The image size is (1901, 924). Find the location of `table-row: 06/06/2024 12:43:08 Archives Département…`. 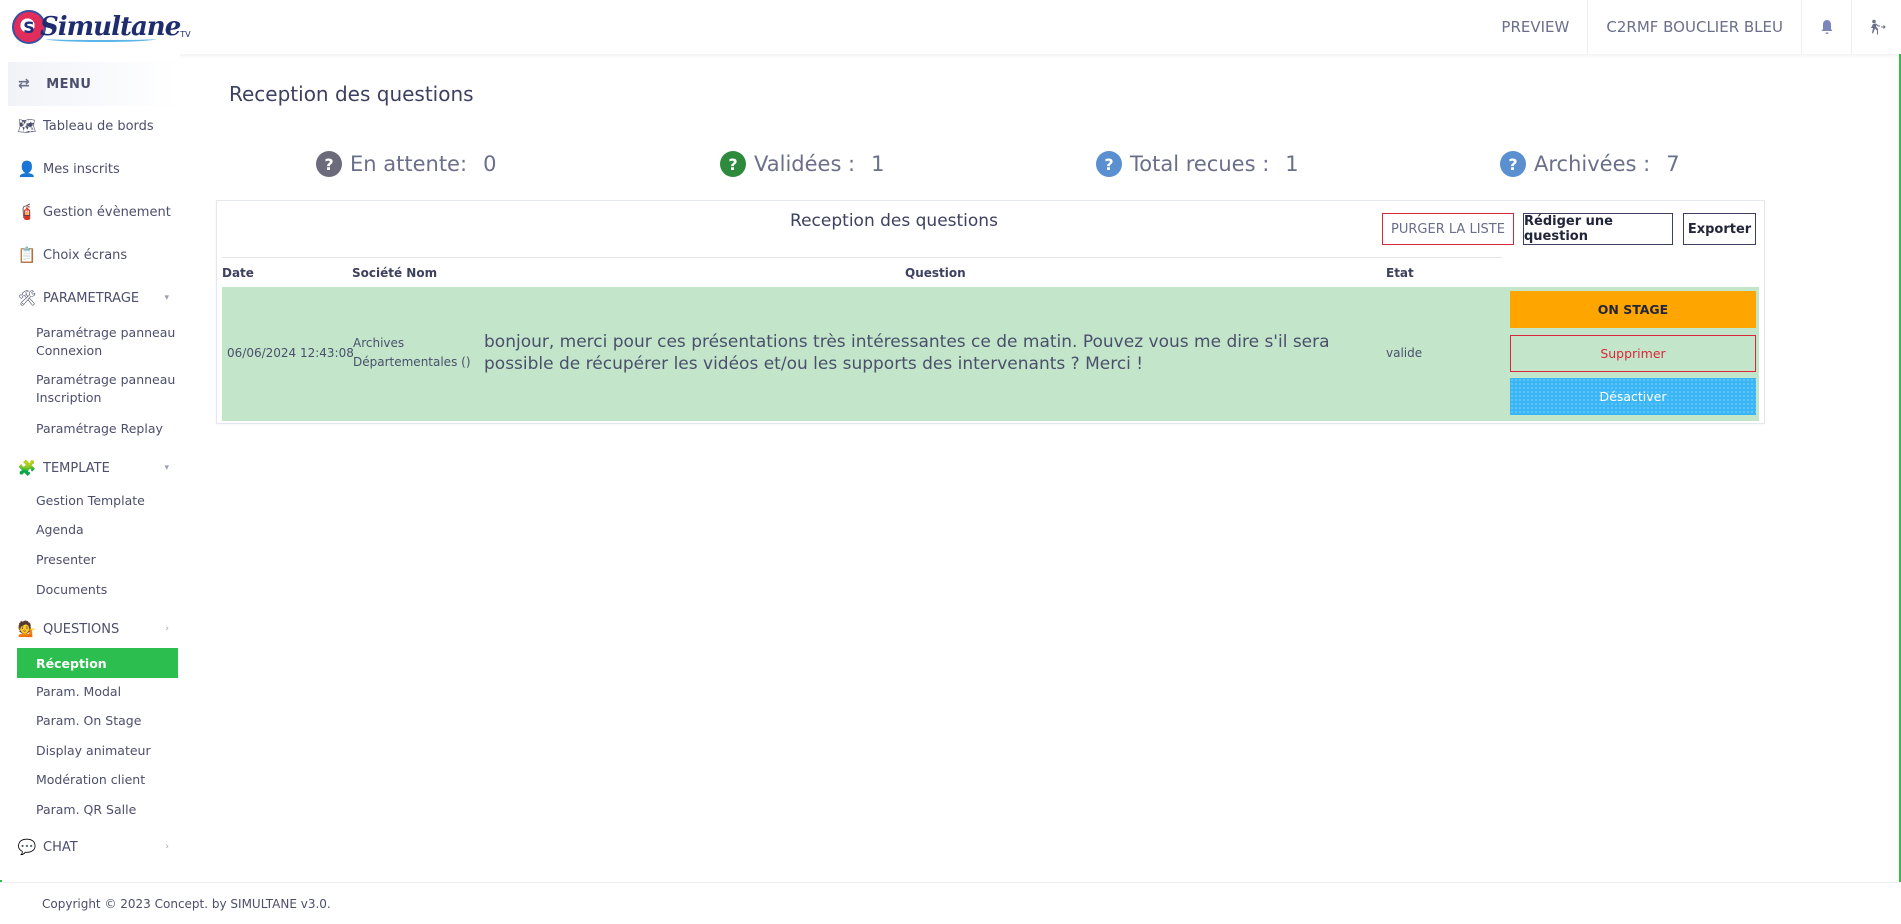

table-row: 06/06/2024 12:43:08 Archives Département… is located at coordinates (990, 354).